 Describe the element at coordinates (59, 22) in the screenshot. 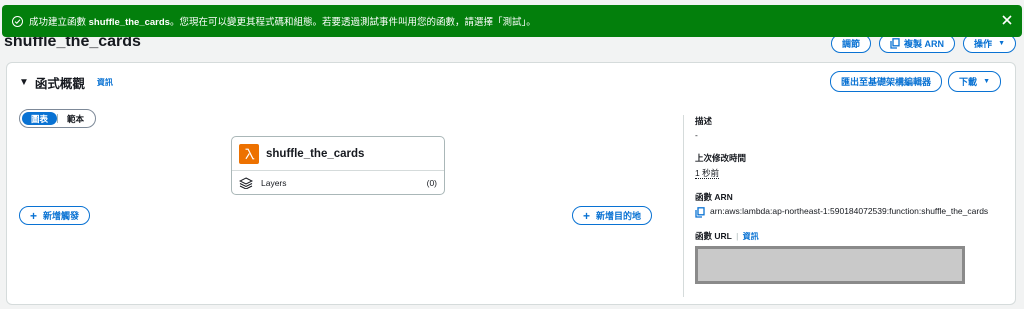

I see `flash-prefix: 成功建立函數` at that location.